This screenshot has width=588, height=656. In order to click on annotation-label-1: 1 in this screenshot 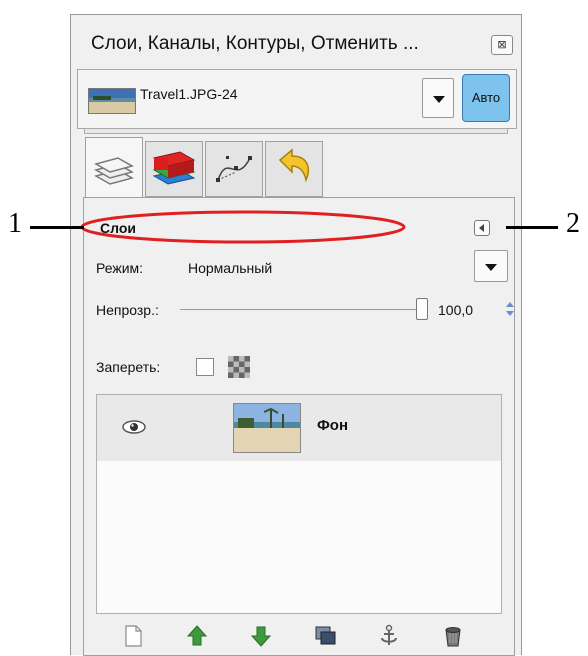, I will do `click(15, 223)`.